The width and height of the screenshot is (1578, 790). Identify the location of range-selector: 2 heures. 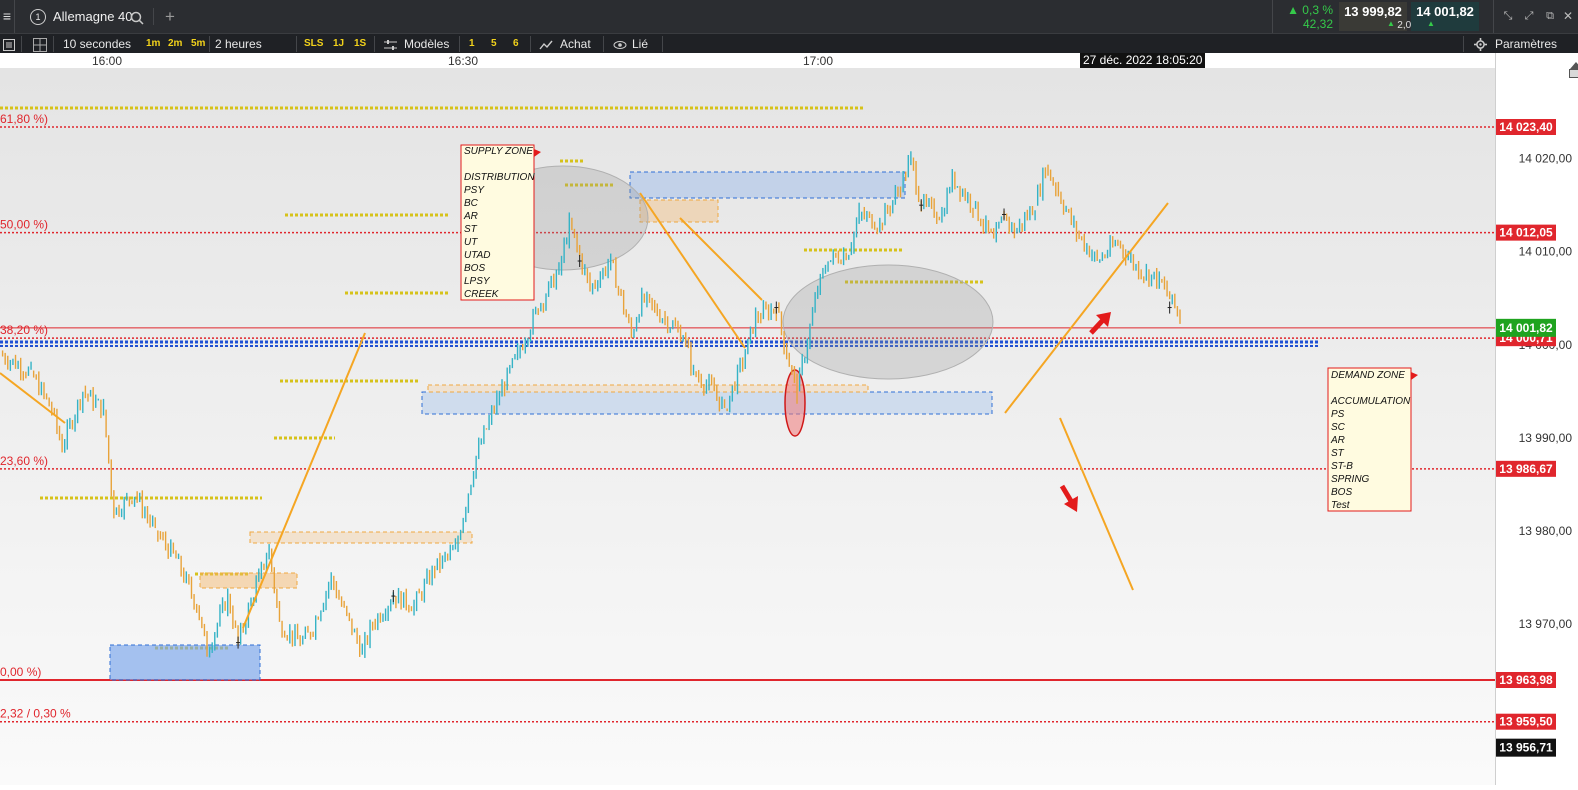
(238, 44).